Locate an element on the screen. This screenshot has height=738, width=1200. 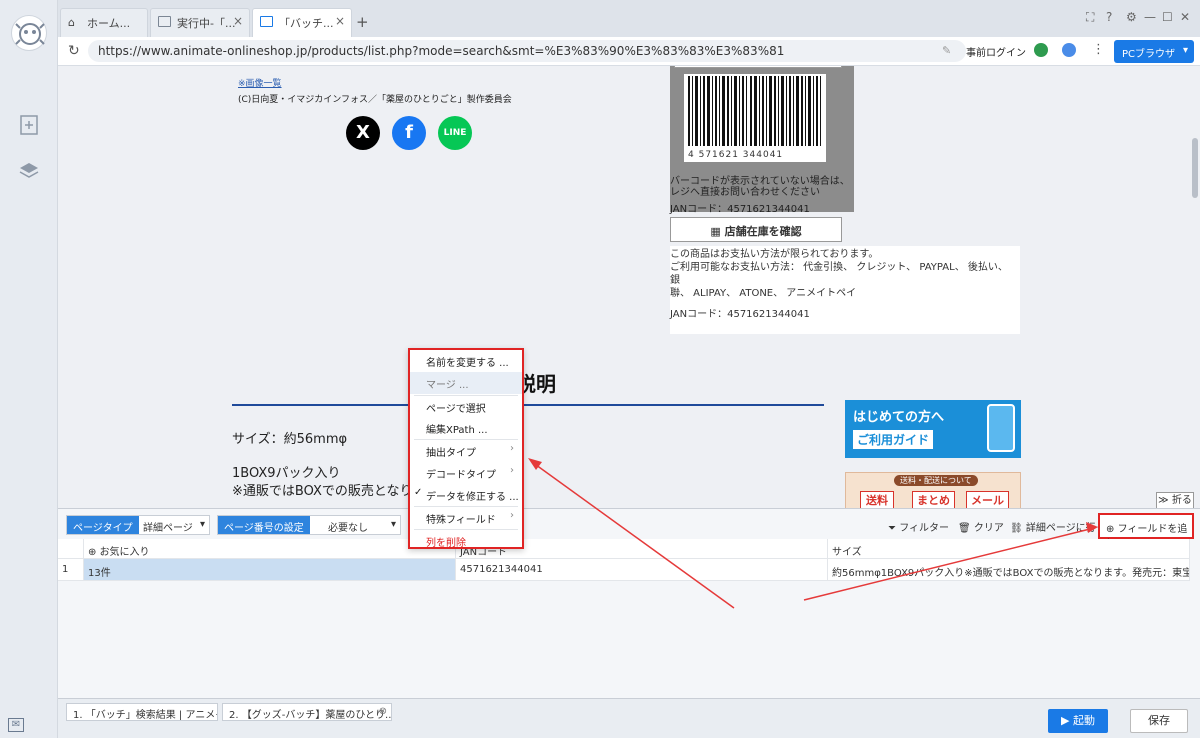
fold-icon: ≫ is located at coordinates (1165, 500).